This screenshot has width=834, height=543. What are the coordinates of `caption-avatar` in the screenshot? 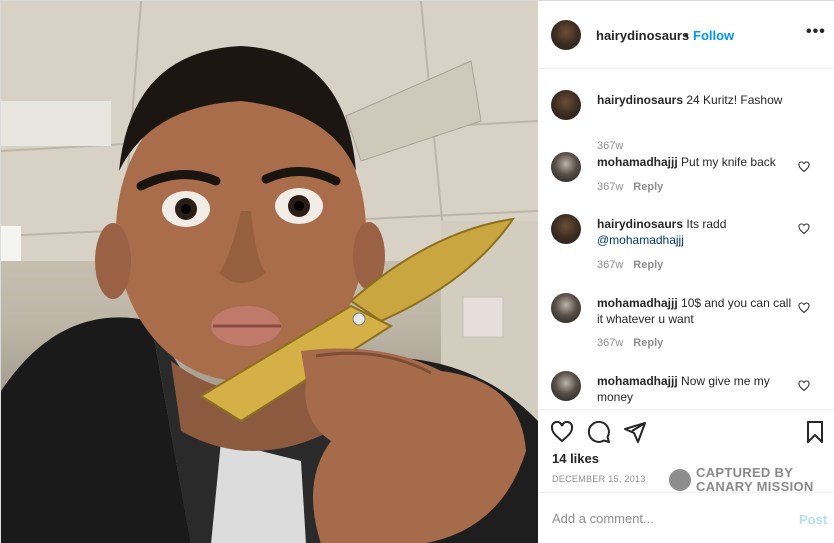 It's located at (566, 105).